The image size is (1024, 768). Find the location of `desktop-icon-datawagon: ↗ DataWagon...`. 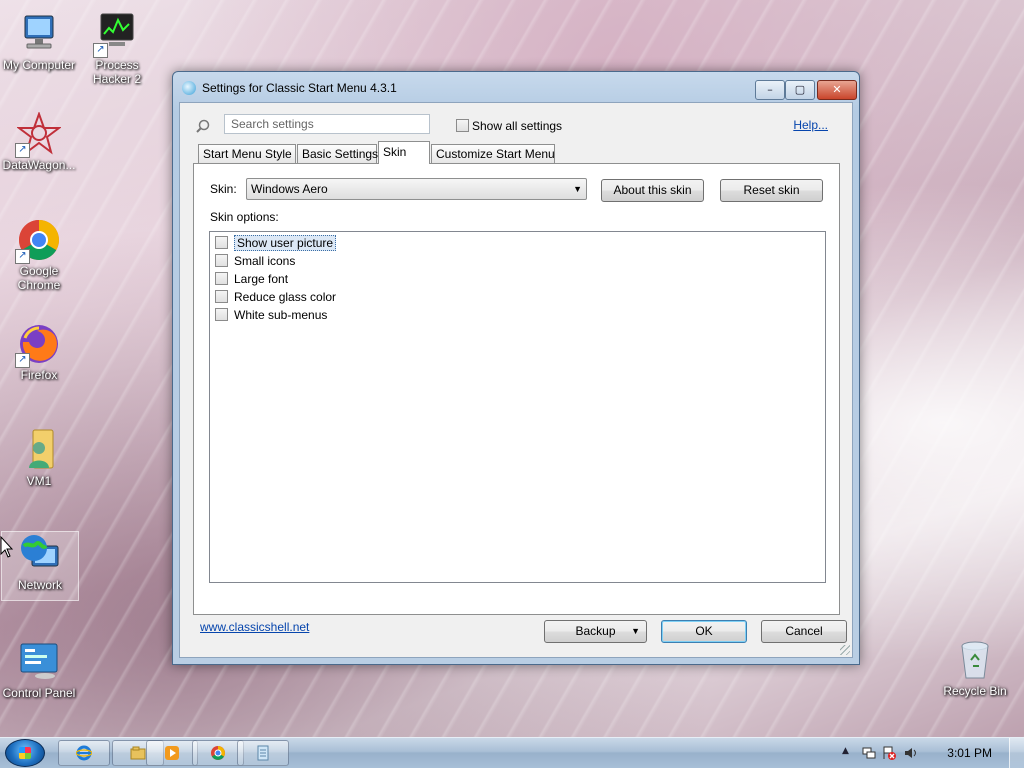

desktop-icon-datawagon: ↗ DataWagon... is located at coordinates (39, 141).